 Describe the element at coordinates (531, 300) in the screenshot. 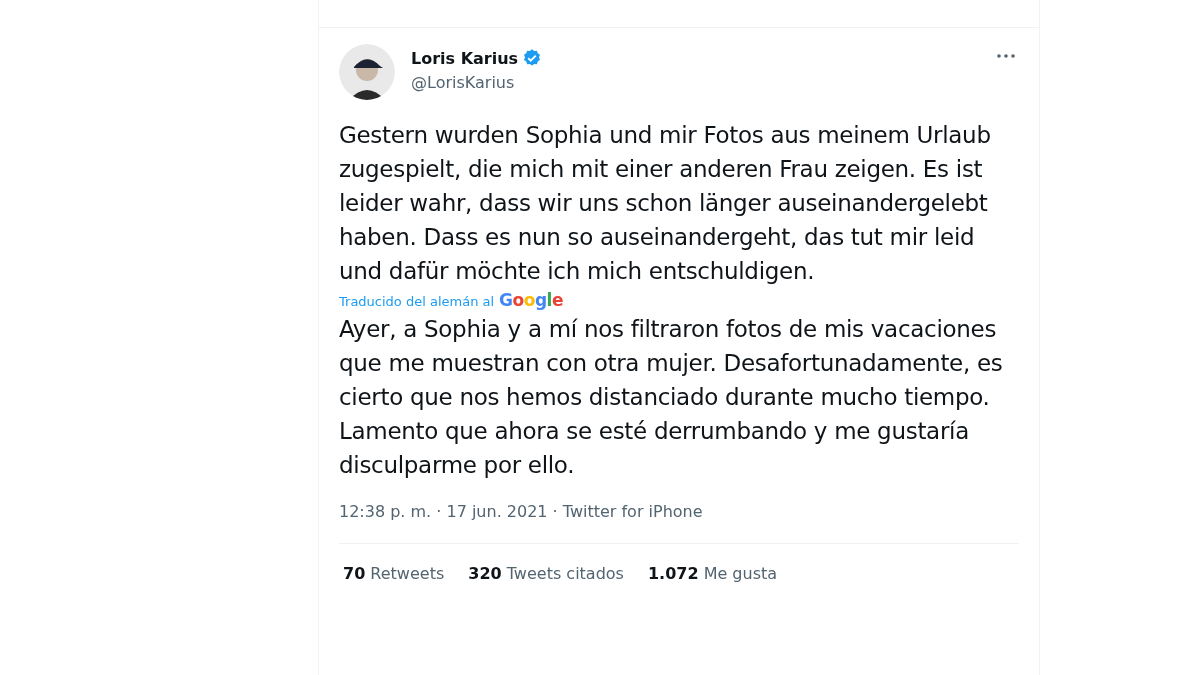

I see `google-logo: Google` at that location.